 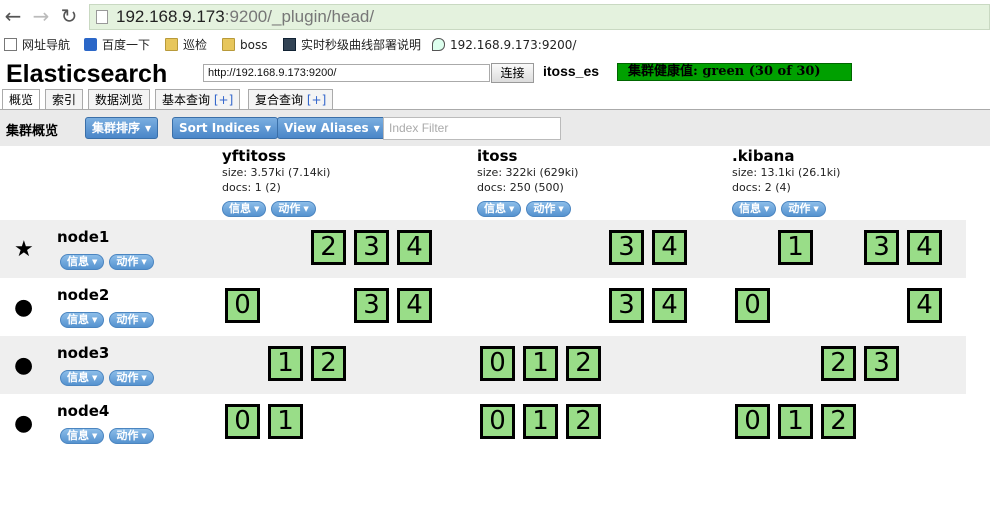 What do you see at coordinates (254, 156) in the screenshot?
I see `index-name: yftitoss` at bounding box center [254, 156].